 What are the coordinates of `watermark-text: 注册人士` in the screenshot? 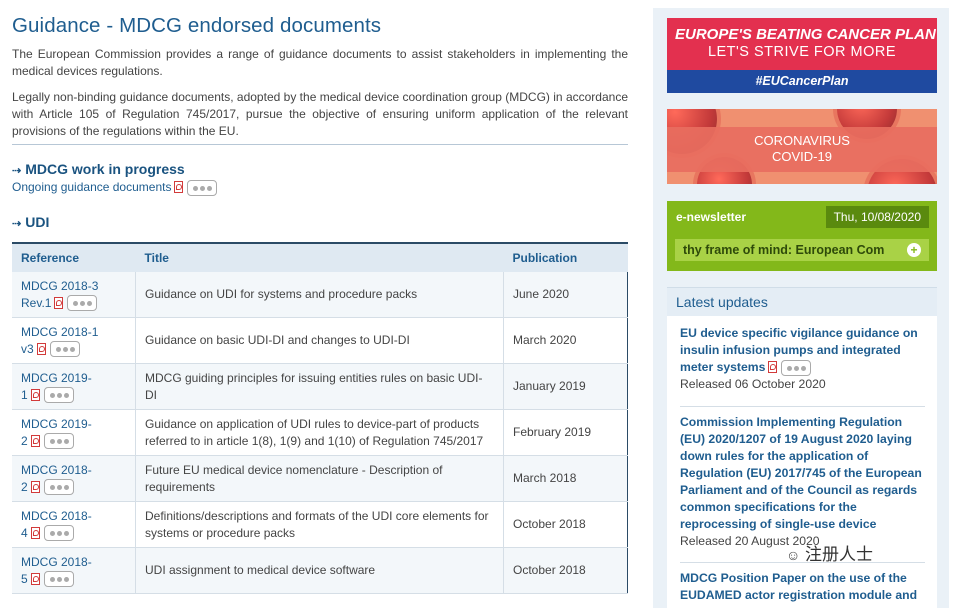 It's located at (839, 554).